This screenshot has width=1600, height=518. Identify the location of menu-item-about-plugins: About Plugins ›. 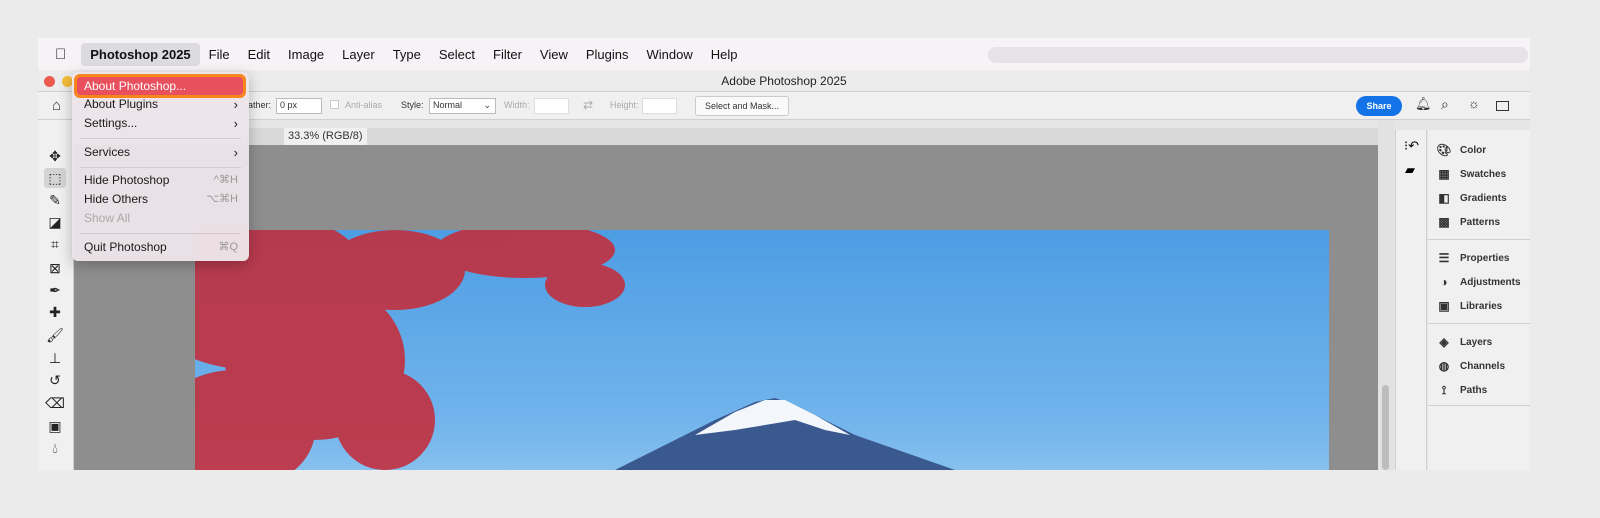
(160, 104).